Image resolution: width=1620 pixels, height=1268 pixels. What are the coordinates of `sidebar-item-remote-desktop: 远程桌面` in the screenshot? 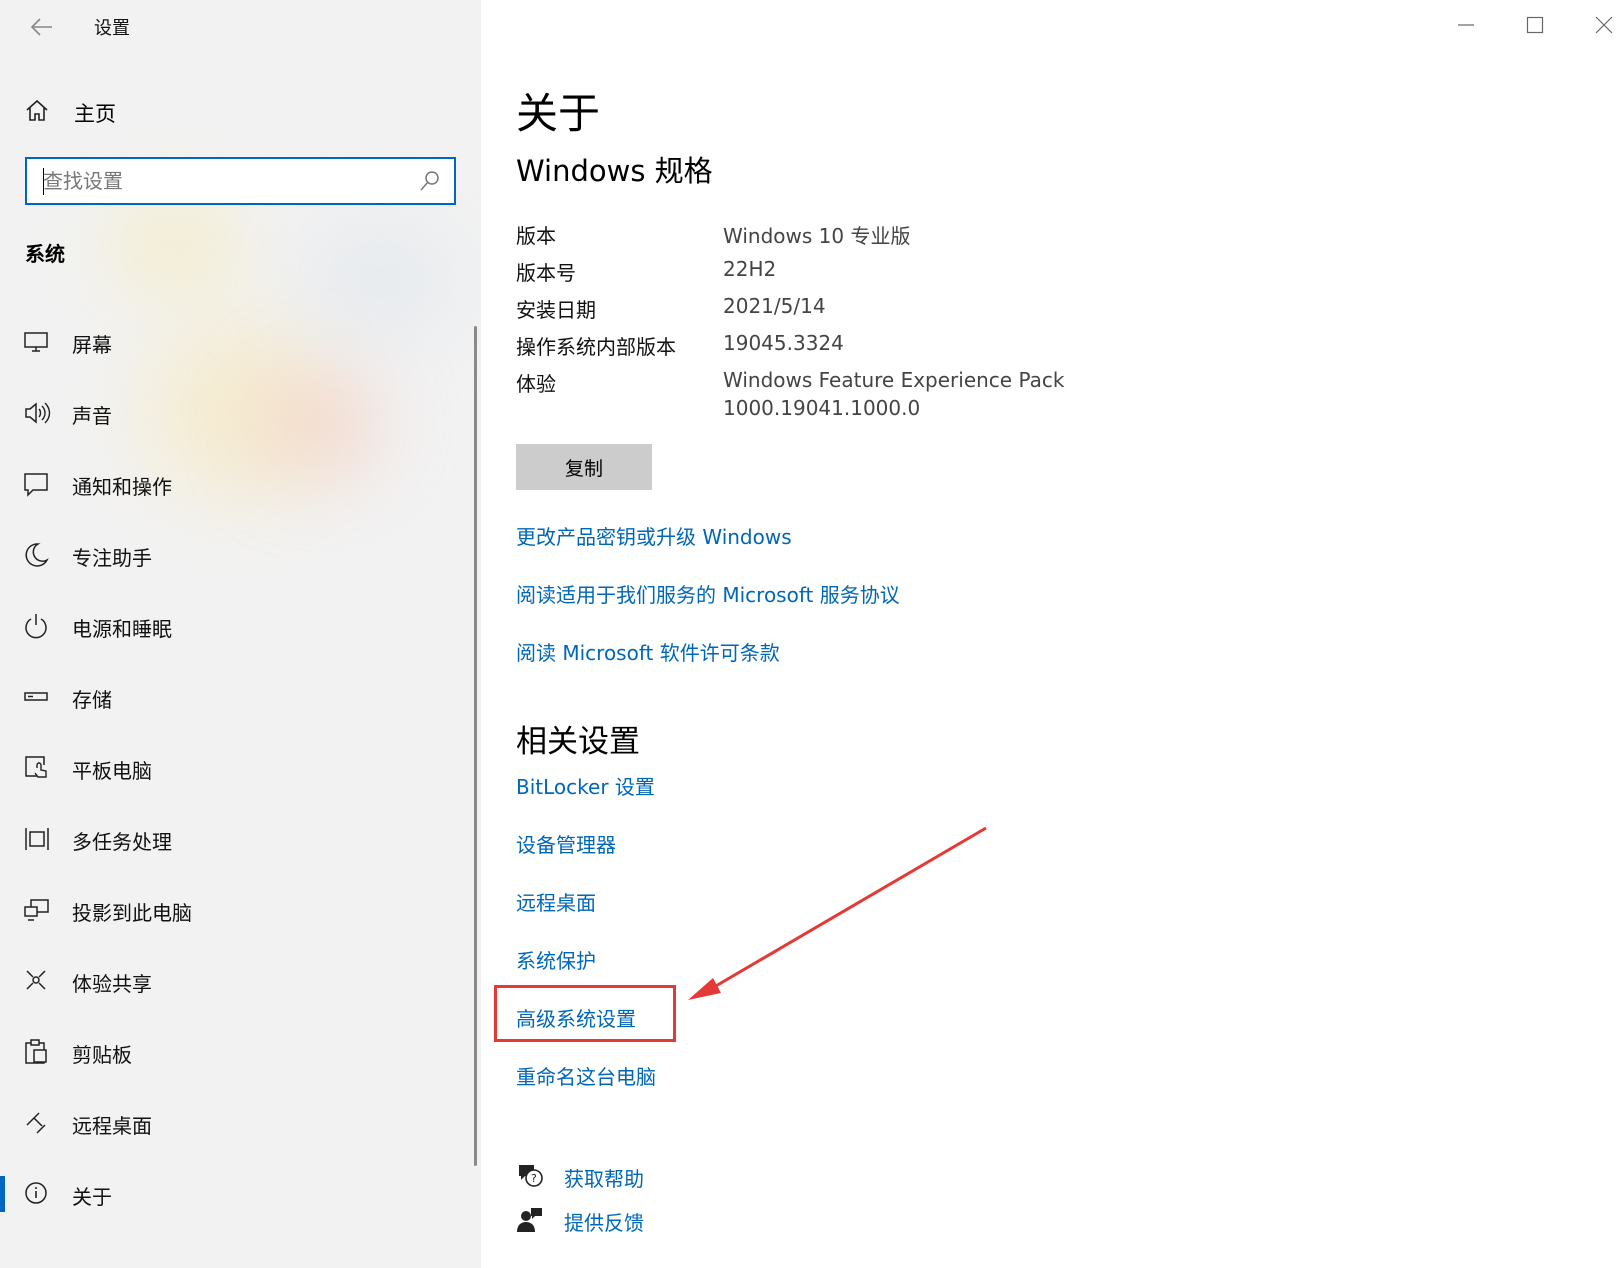 It's located at (240, 1123).